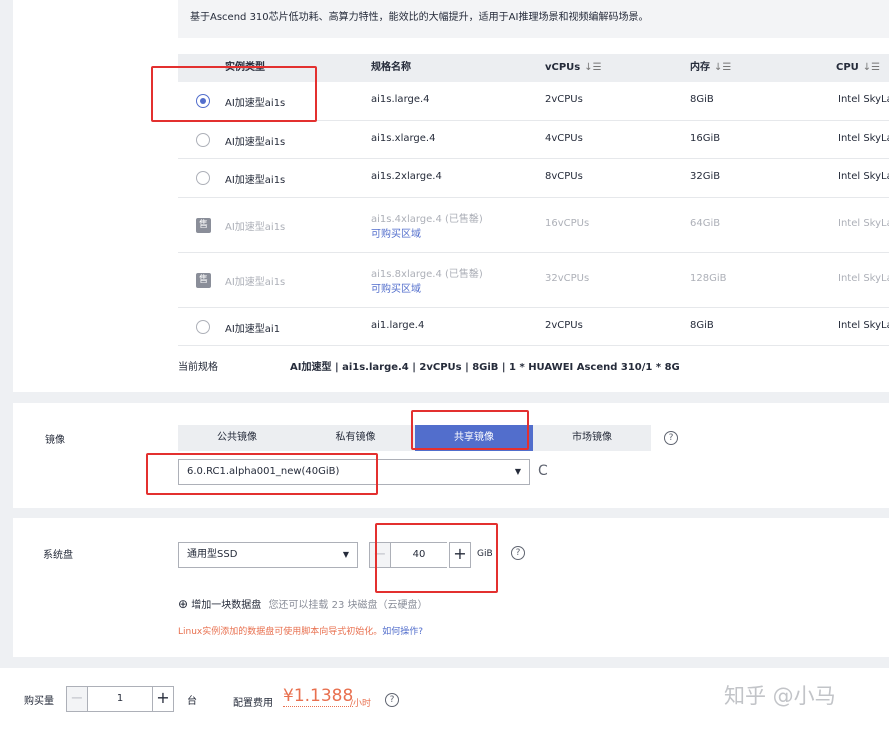  I want to click on tab-private-image: 私有镜像, so click(355, 438).